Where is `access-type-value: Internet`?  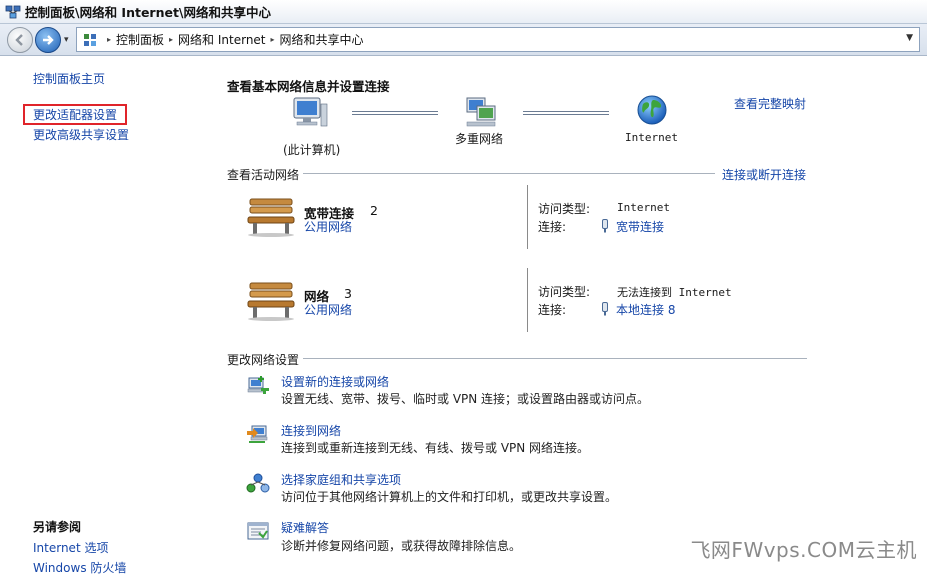
access-type-value: Internet is located at coordinates (643, 207).